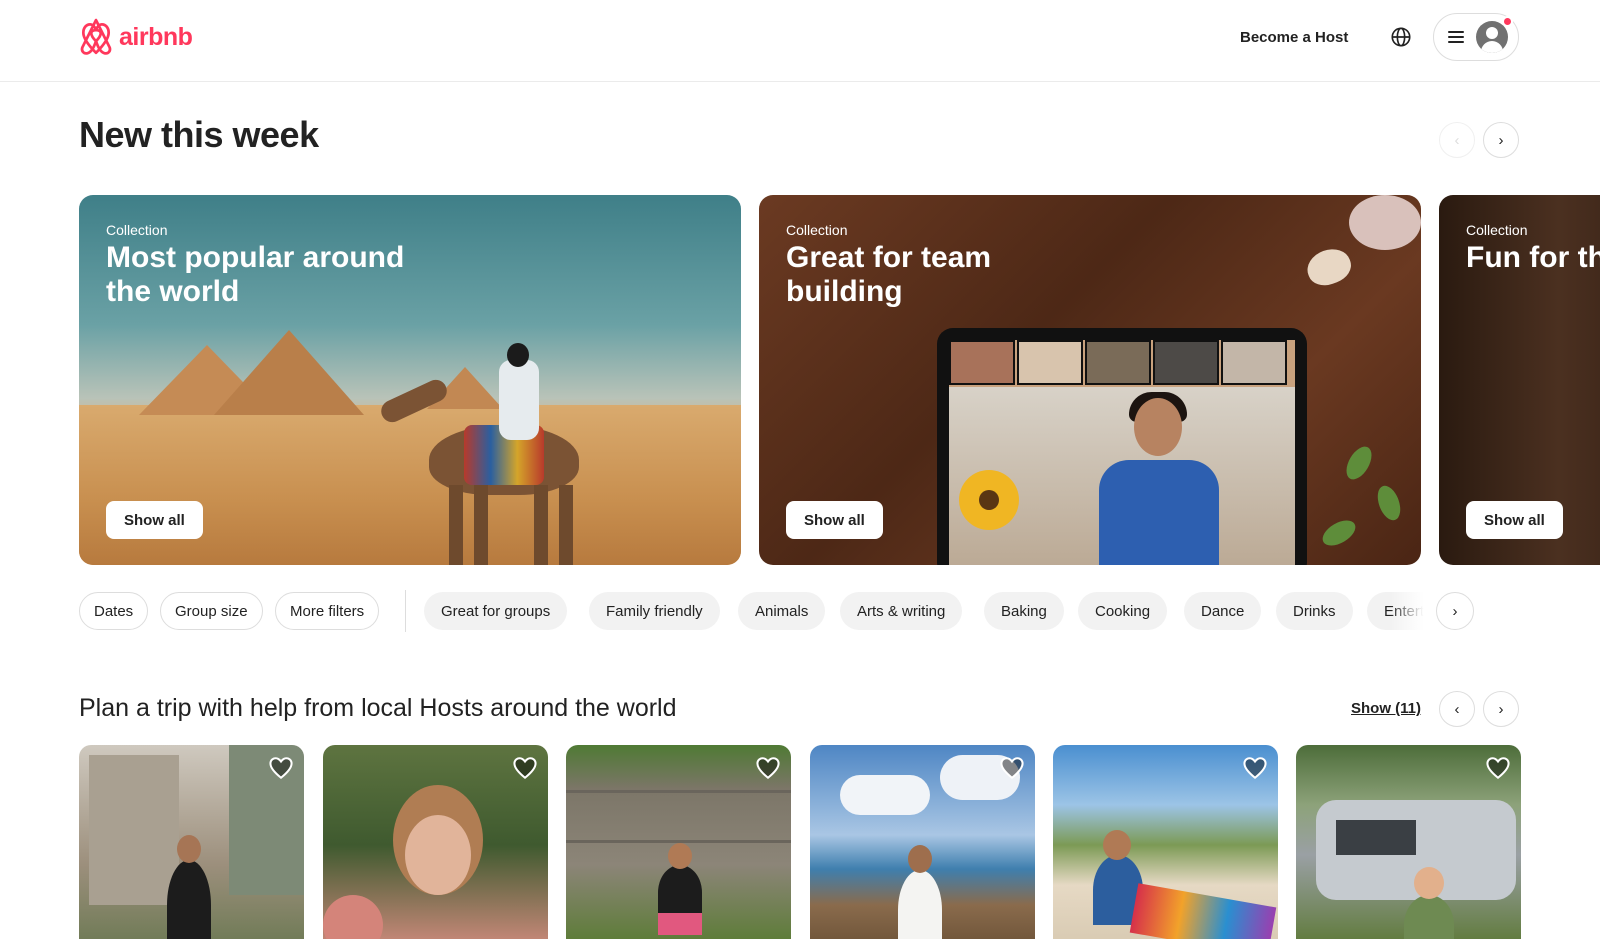 Image resolution: width=1600 pixels, height=939 pixels. Describe the element at coordinates (1533, 257) in the screenshot. I see `card-title: Fun for the` at that location.